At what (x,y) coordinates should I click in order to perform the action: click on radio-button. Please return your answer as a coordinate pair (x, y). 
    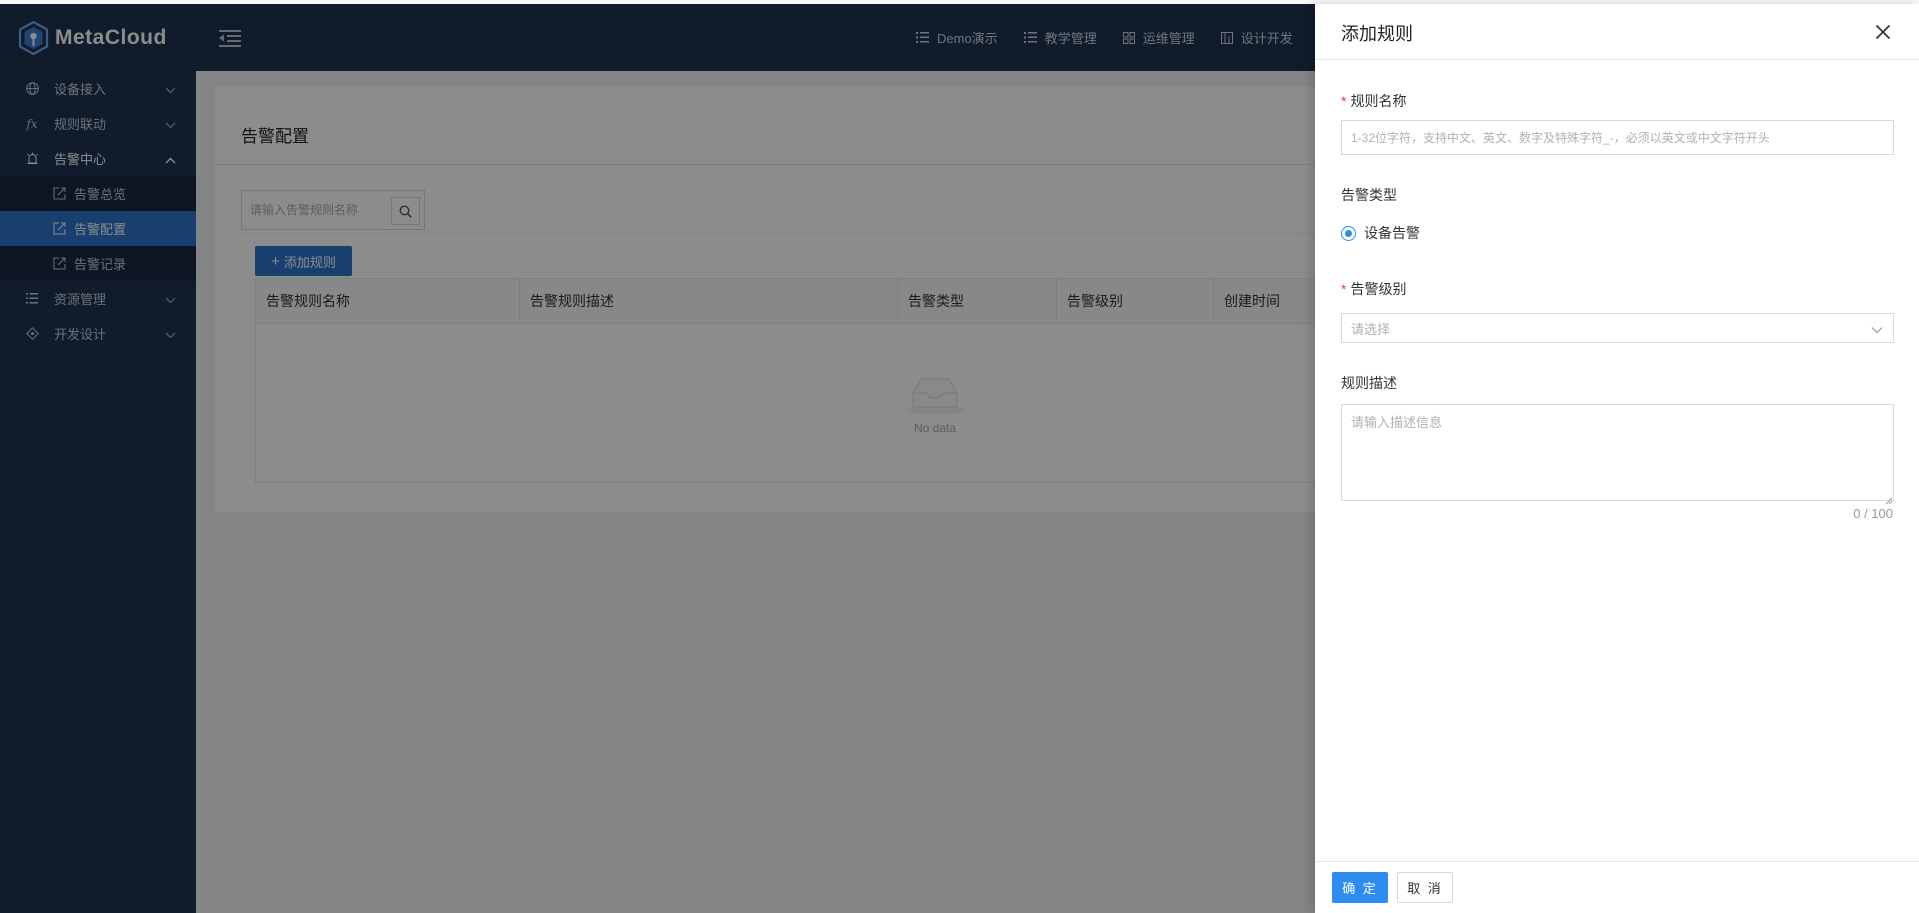
    Looking at the image, I should click on (1348, 233).